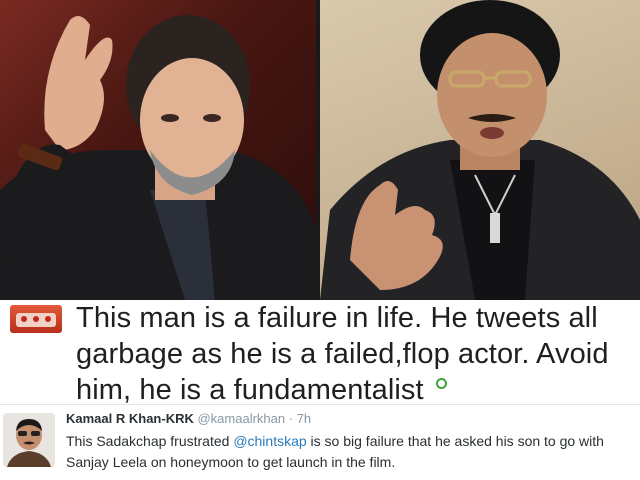 The image size is (640, 480). I want to click on tweet-reply-header: Kamaal R Khan-KRK @kamaalrkhan · 7h, so click(188, 419).